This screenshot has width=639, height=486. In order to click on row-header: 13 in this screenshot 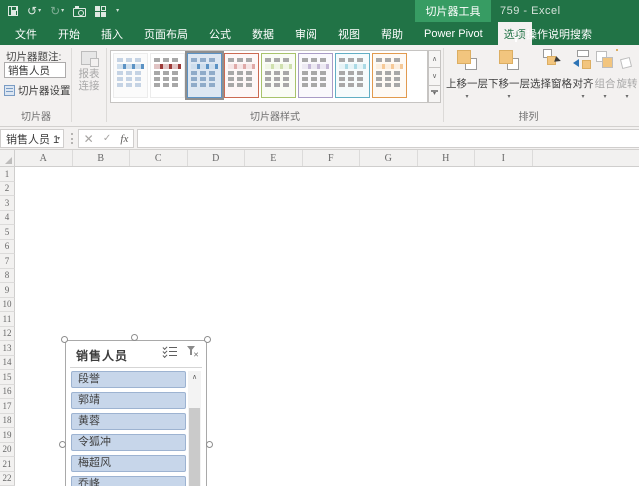, I will do `click(7, 348)`.